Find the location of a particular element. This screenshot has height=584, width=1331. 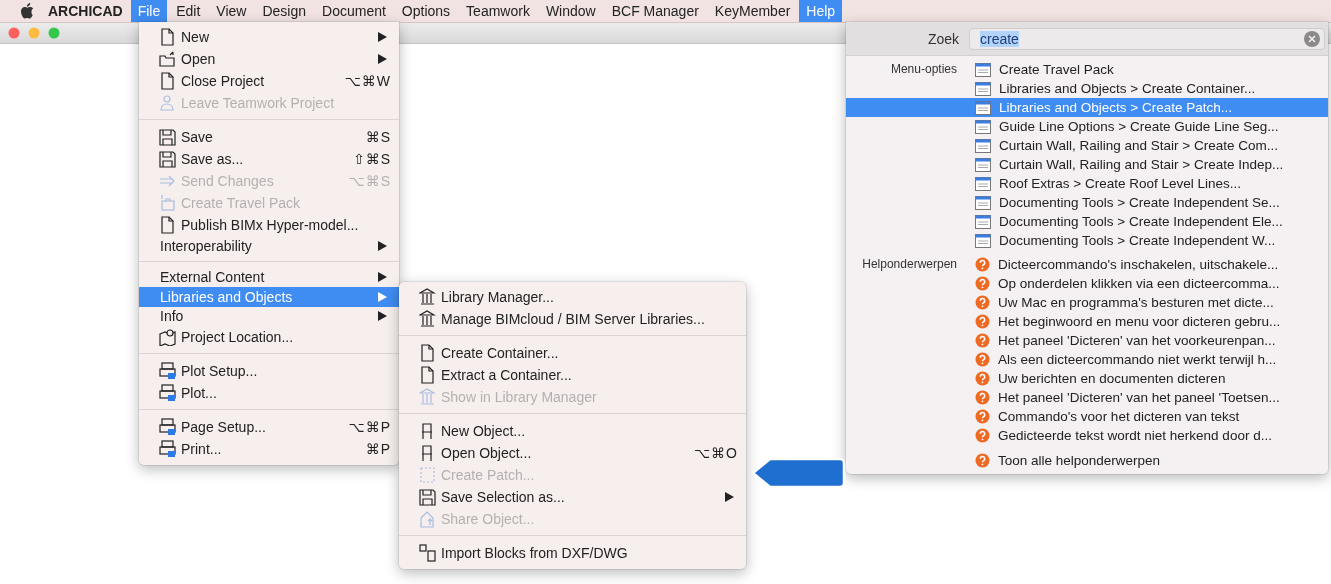

map-pin-icon is located at coordinates (167, 337).